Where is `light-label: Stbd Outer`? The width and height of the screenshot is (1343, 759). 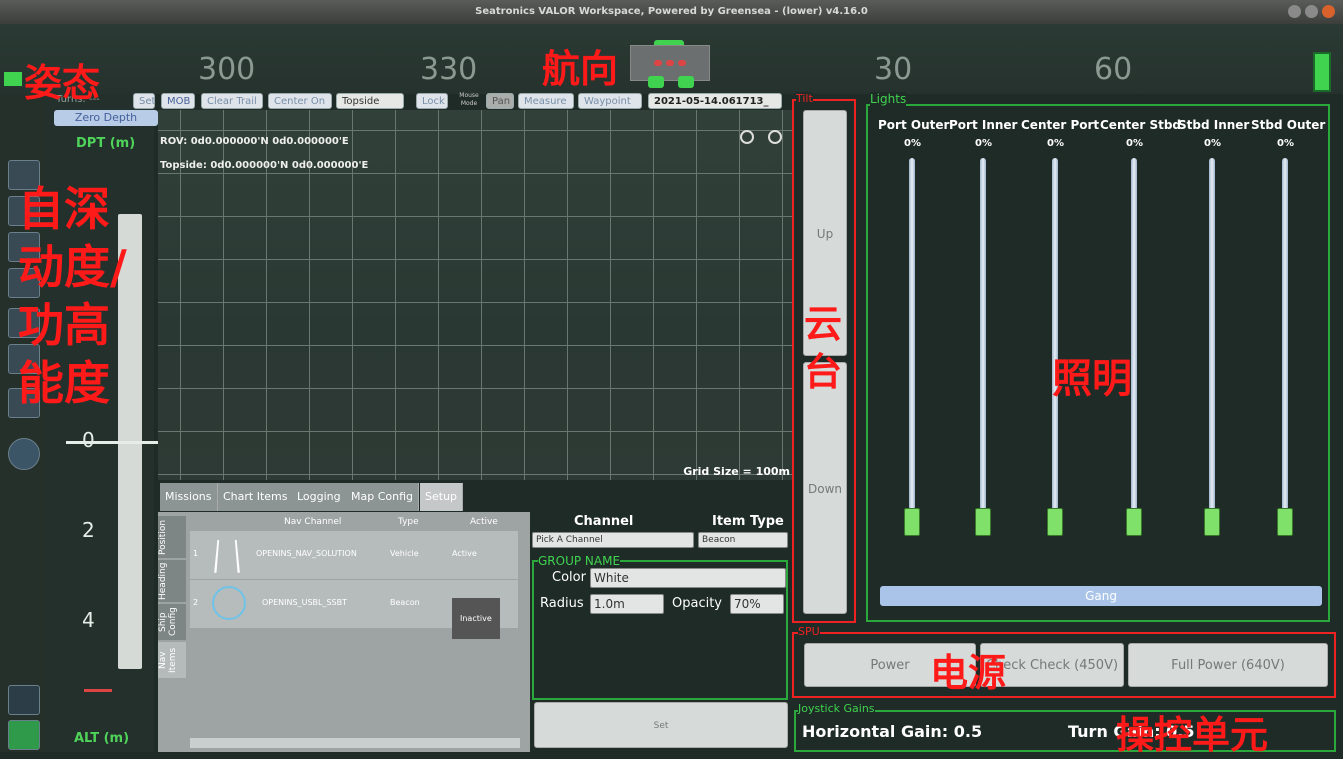 light-label: Stbd Outer is located at coordinates (1288, 125).